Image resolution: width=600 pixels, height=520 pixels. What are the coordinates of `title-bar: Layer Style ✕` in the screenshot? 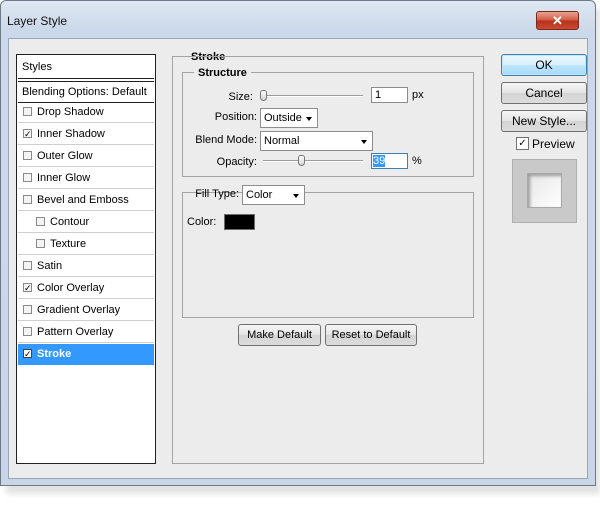 It's located at (298, 19).